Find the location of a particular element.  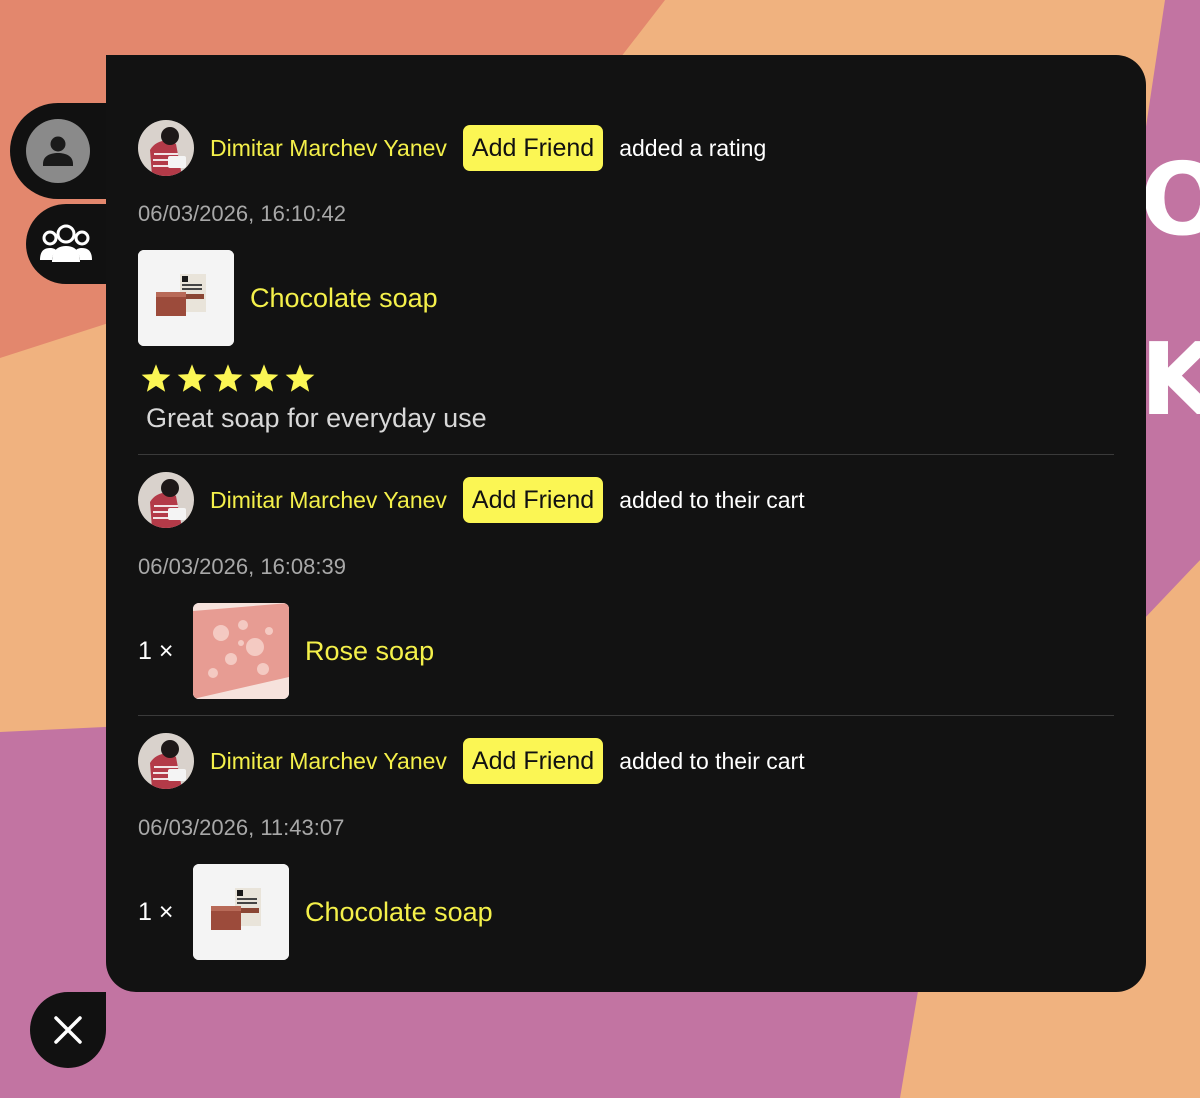

background-text: K is located at coordinates (1170, 379).